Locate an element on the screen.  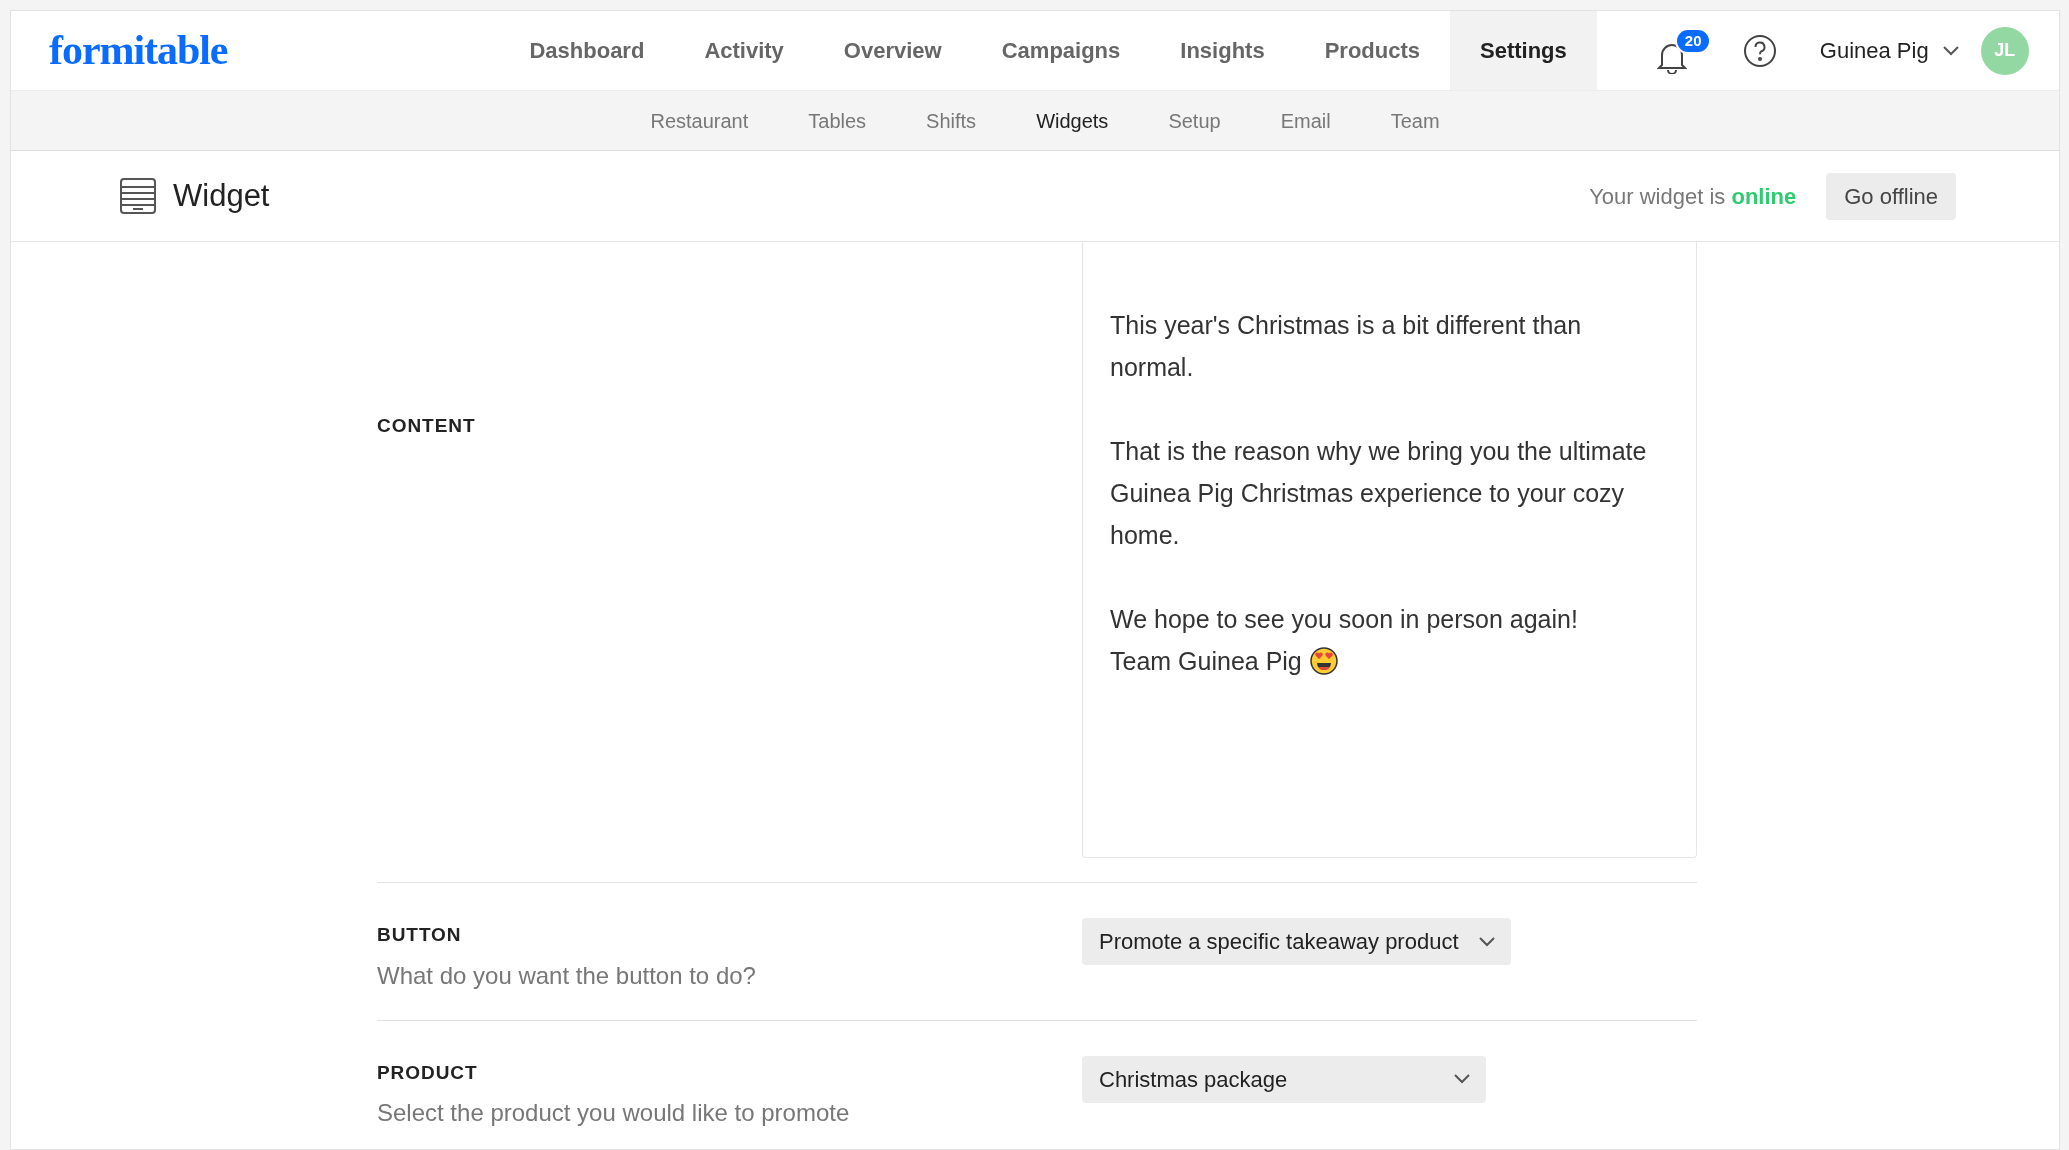
section-label: BUTTON is located at coordinates (420, 935).